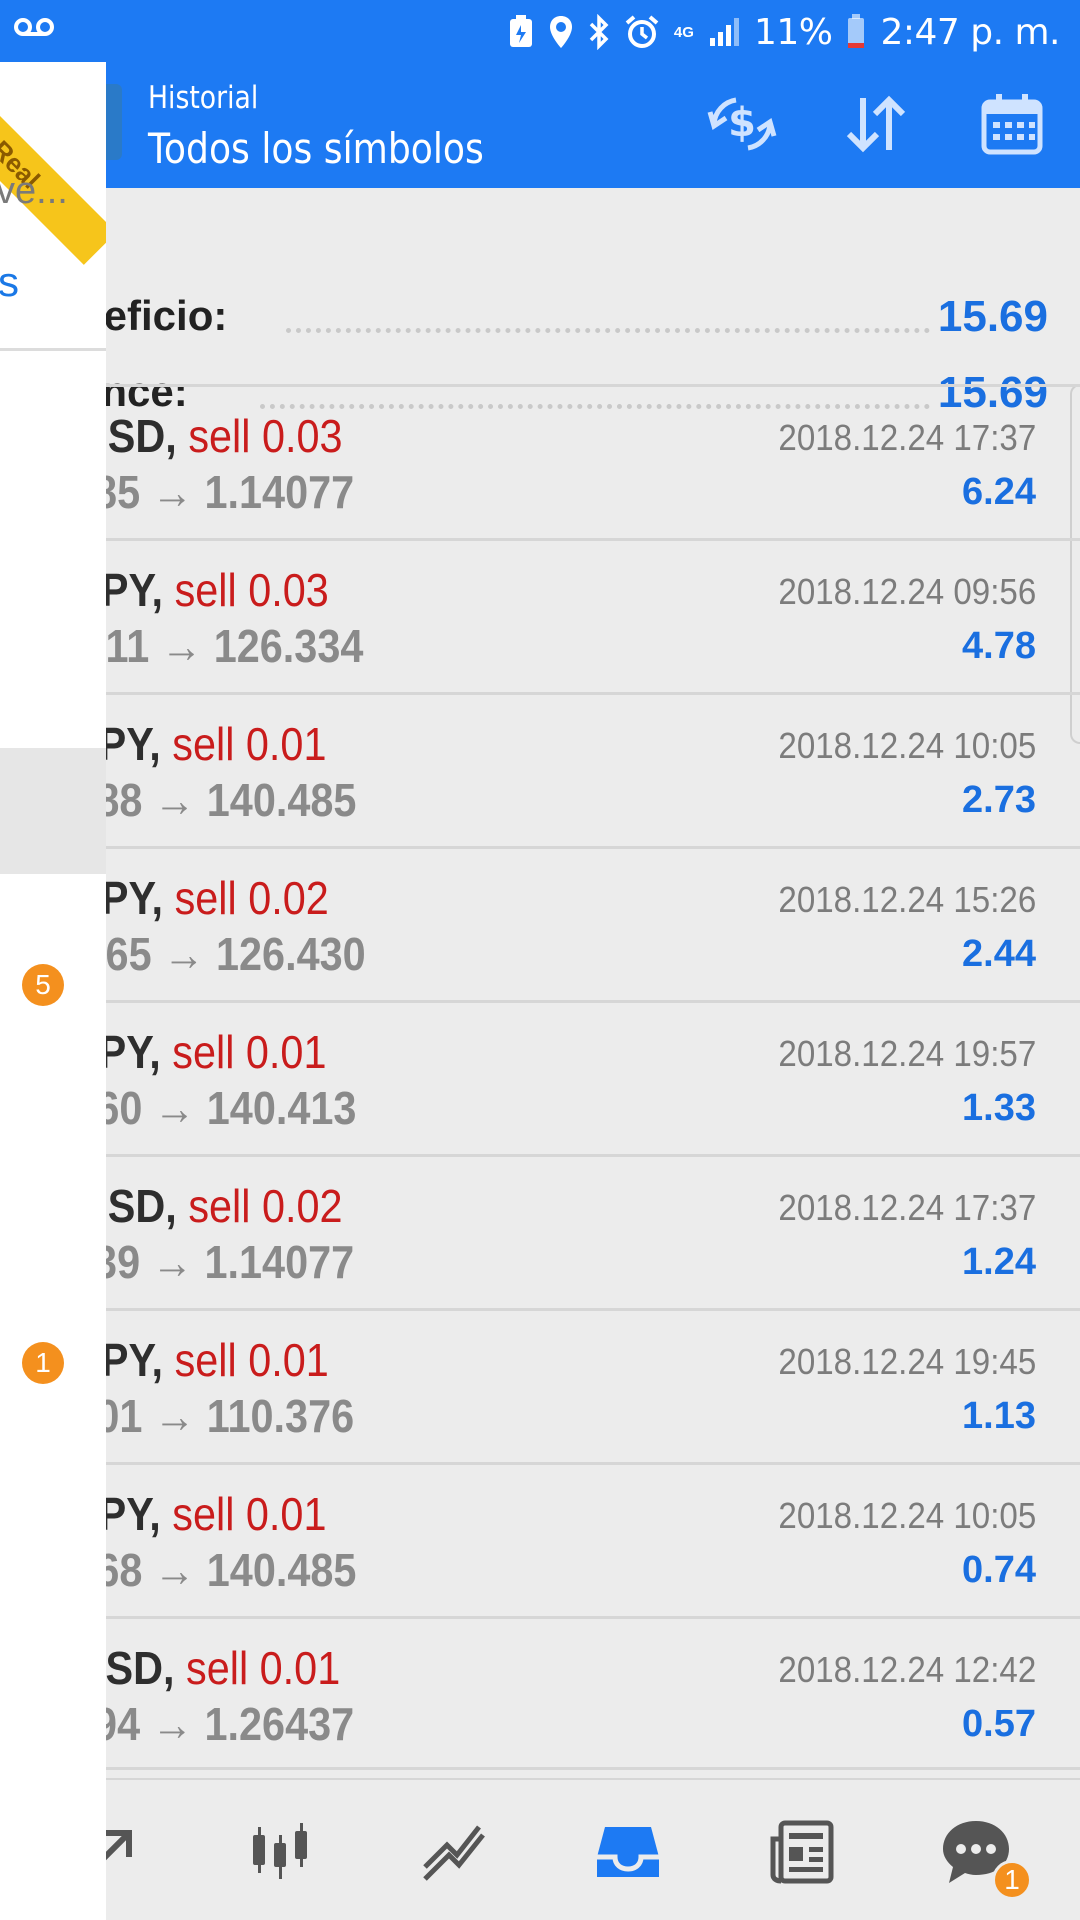 The image size is (1080, 1920). I want to click on profit-label: neficio:, so click(167, 315).